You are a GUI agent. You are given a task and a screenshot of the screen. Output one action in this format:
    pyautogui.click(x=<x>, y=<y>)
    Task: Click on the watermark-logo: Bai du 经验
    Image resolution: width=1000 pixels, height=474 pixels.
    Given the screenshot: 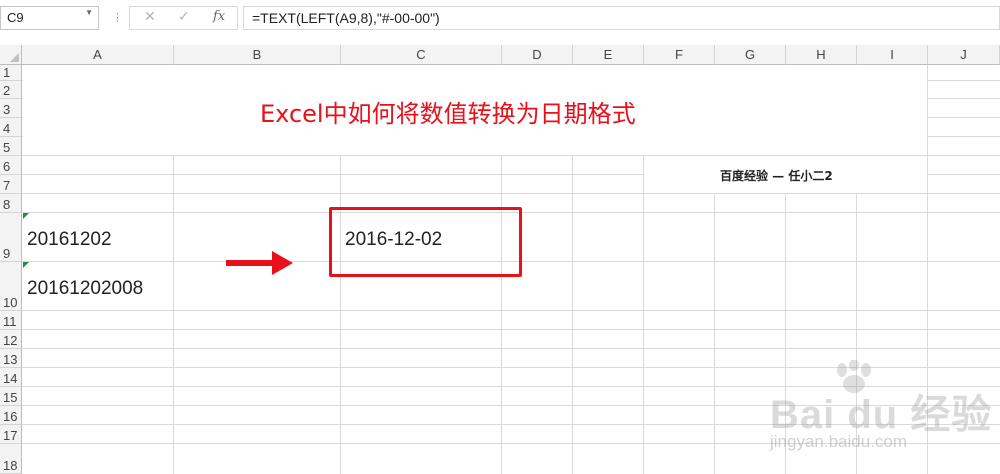 What is the action you would take?
    pyautogui.click(x=881, y=415)
    